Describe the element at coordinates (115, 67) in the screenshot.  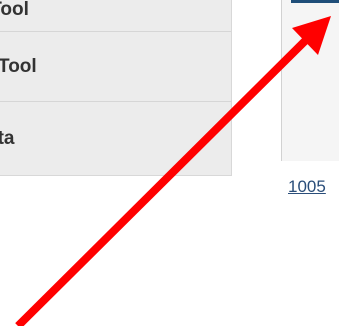
I see `menu-item-1: Tool` at that location.